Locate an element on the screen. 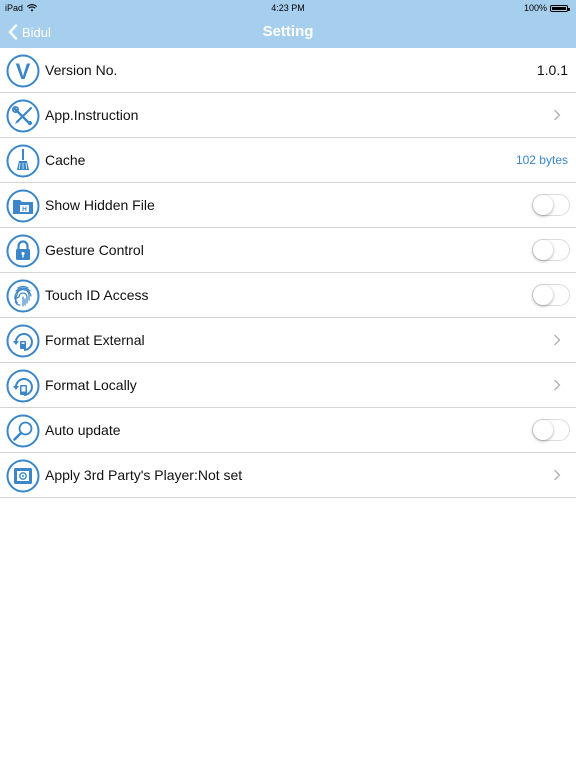 The width and height of the screenshot is (576, 768). status-bar: iPad 4:23 PM 100% is located at coordinates (288, 8).